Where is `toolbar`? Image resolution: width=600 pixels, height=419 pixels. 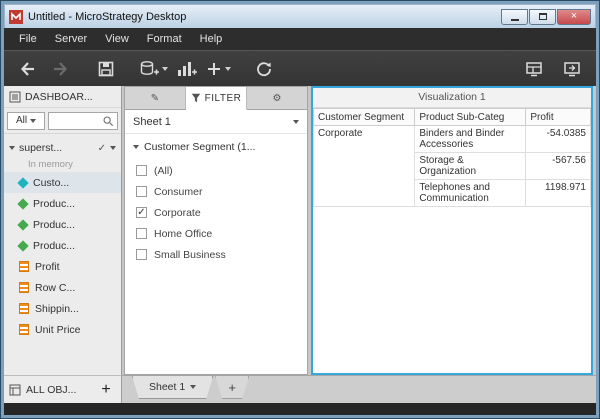
toolbar is located at coordinates (300, 68).